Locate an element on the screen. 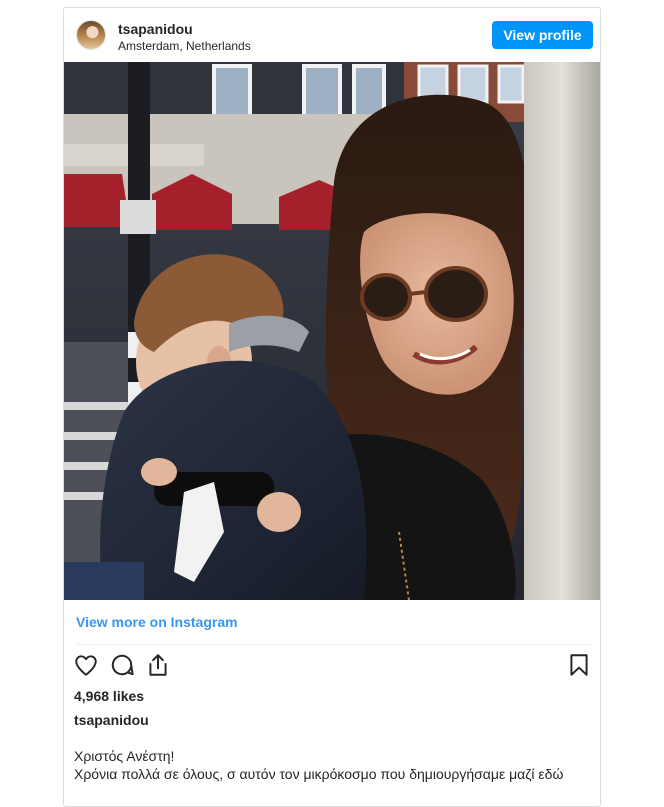 Image resolution: width=664 pixels, height=807 pixels. divider is located at coordinates (333, 644).